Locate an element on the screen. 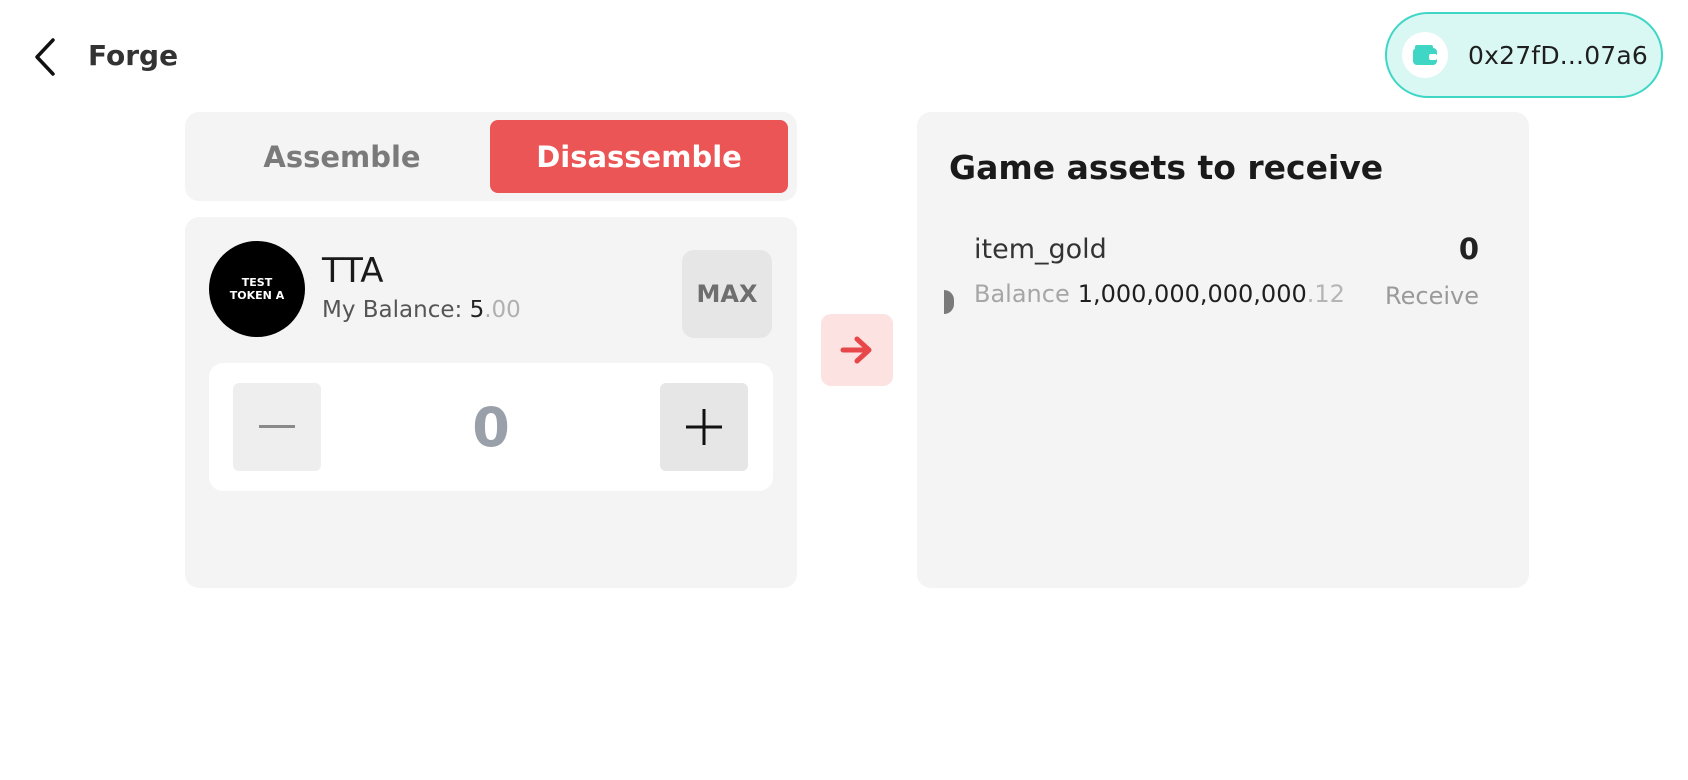  asset-amount: 0 is located at coordinates (1468, 249).